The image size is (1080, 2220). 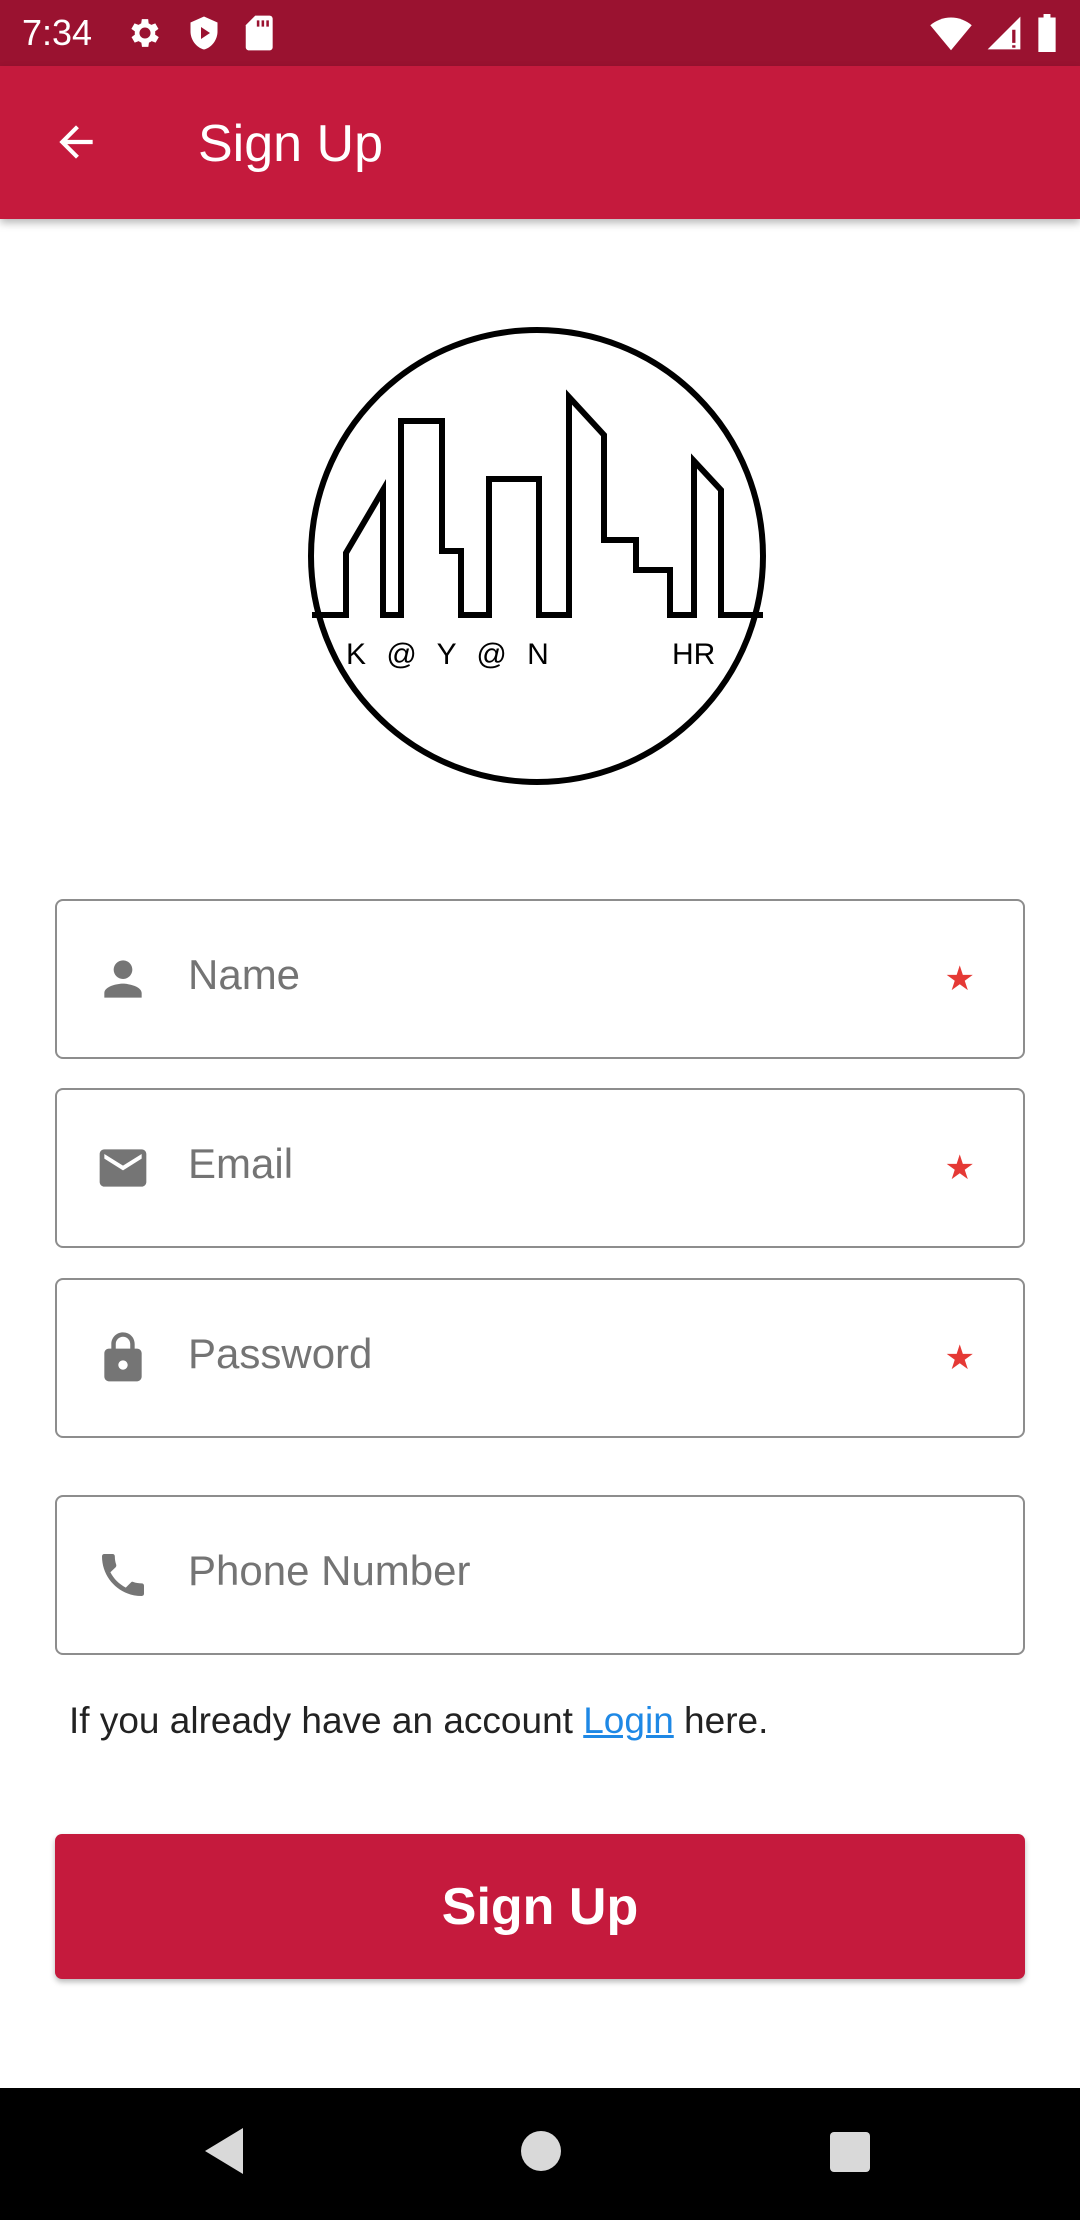 What do you see at coordinates (1004, 33) in the screenshot?
I see `signal-icon` at bounding box center [1004, 33].